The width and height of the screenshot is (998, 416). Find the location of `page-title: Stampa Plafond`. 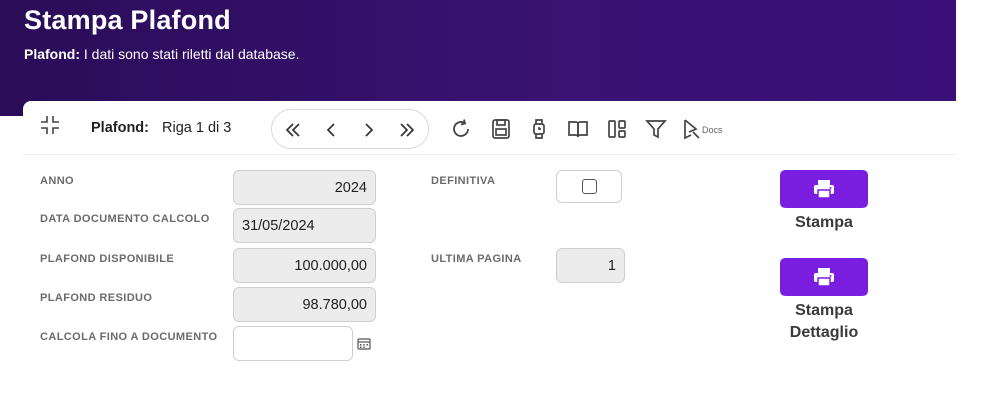

page-title: Stampa Plafond is located at coordinates (127, 20).